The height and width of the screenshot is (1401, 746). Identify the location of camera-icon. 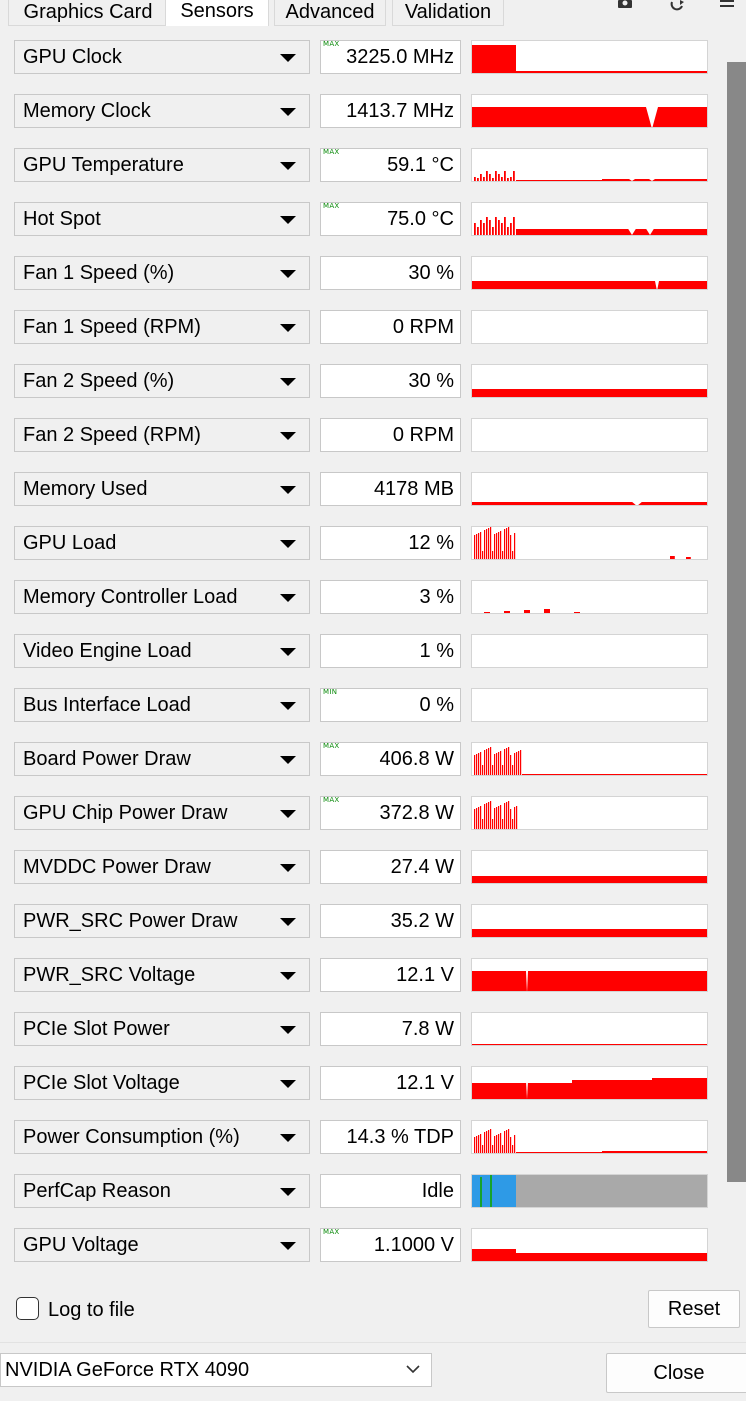
(626, 6).